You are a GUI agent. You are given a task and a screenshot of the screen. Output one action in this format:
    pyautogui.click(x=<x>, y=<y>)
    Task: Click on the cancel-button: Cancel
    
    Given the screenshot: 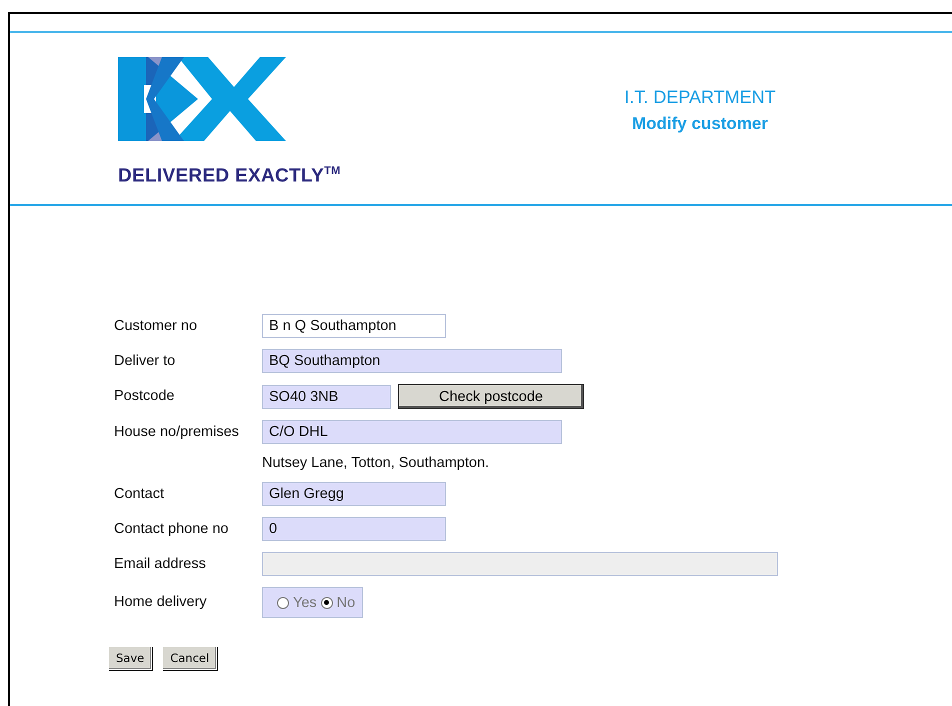 What is the action you would take?
    pyautogui.click(x=190, y=658)
    